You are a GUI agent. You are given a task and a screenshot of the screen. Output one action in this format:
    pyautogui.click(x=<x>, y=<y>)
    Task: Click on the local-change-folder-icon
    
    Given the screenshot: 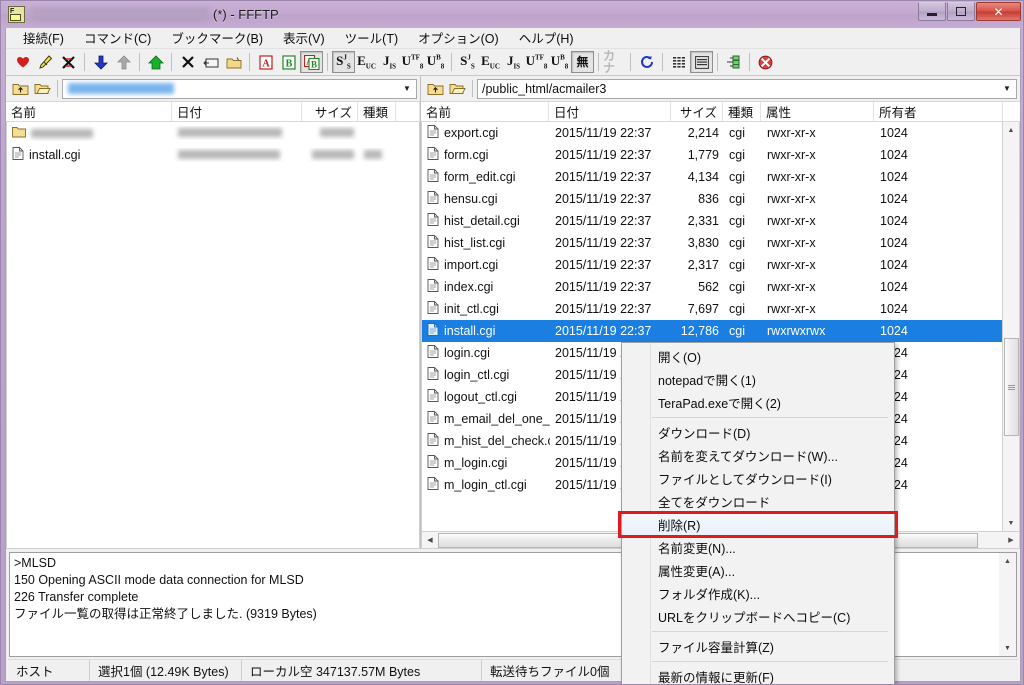 What is the action you would take?
    pyautogui.click(x=42, y=88)
    